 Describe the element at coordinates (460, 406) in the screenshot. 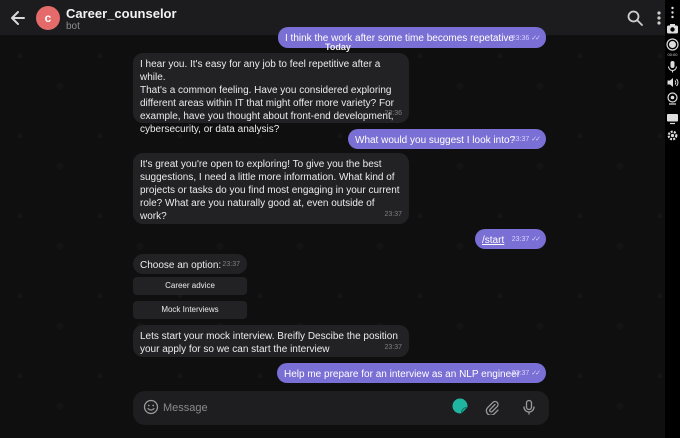

I see `sticker-icon` at that location.